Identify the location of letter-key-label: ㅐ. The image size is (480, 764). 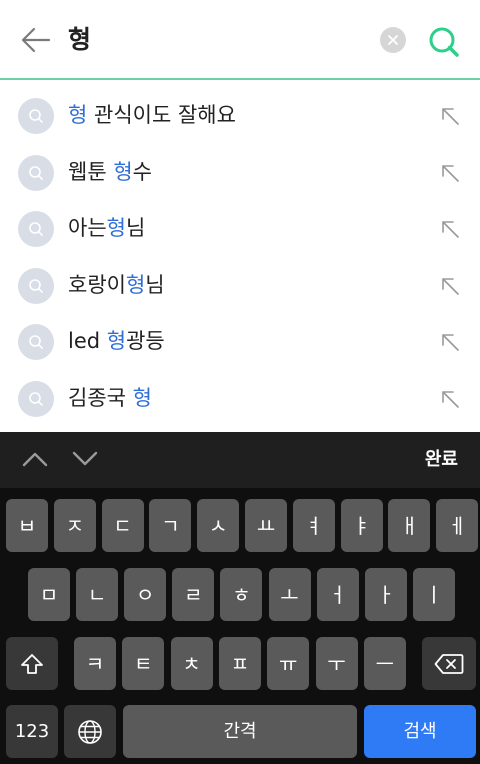
(409, 525).